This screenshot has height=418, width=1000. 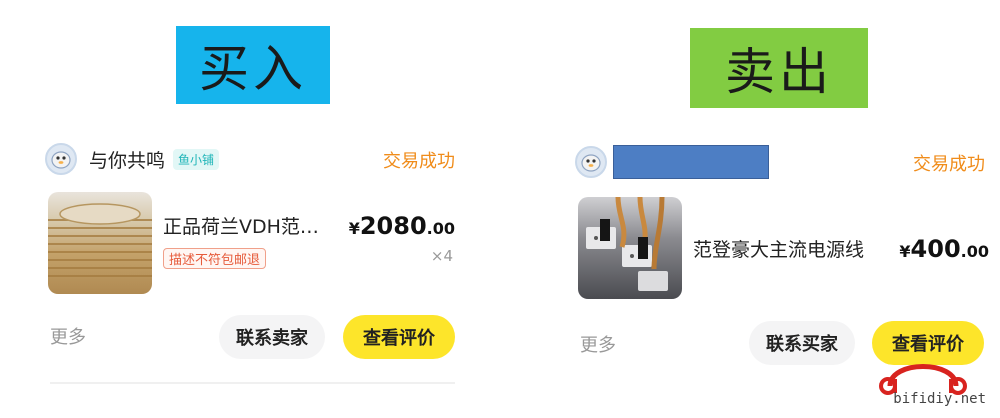 I want to click on price-integer: 2080, so click(x=393, y=226).